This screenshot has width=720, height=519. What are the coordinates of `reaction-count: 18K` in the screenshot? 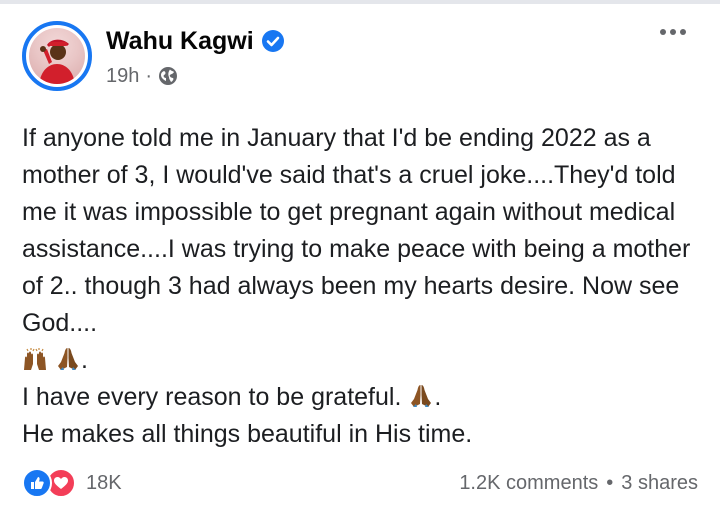 It's located at (104, 482).